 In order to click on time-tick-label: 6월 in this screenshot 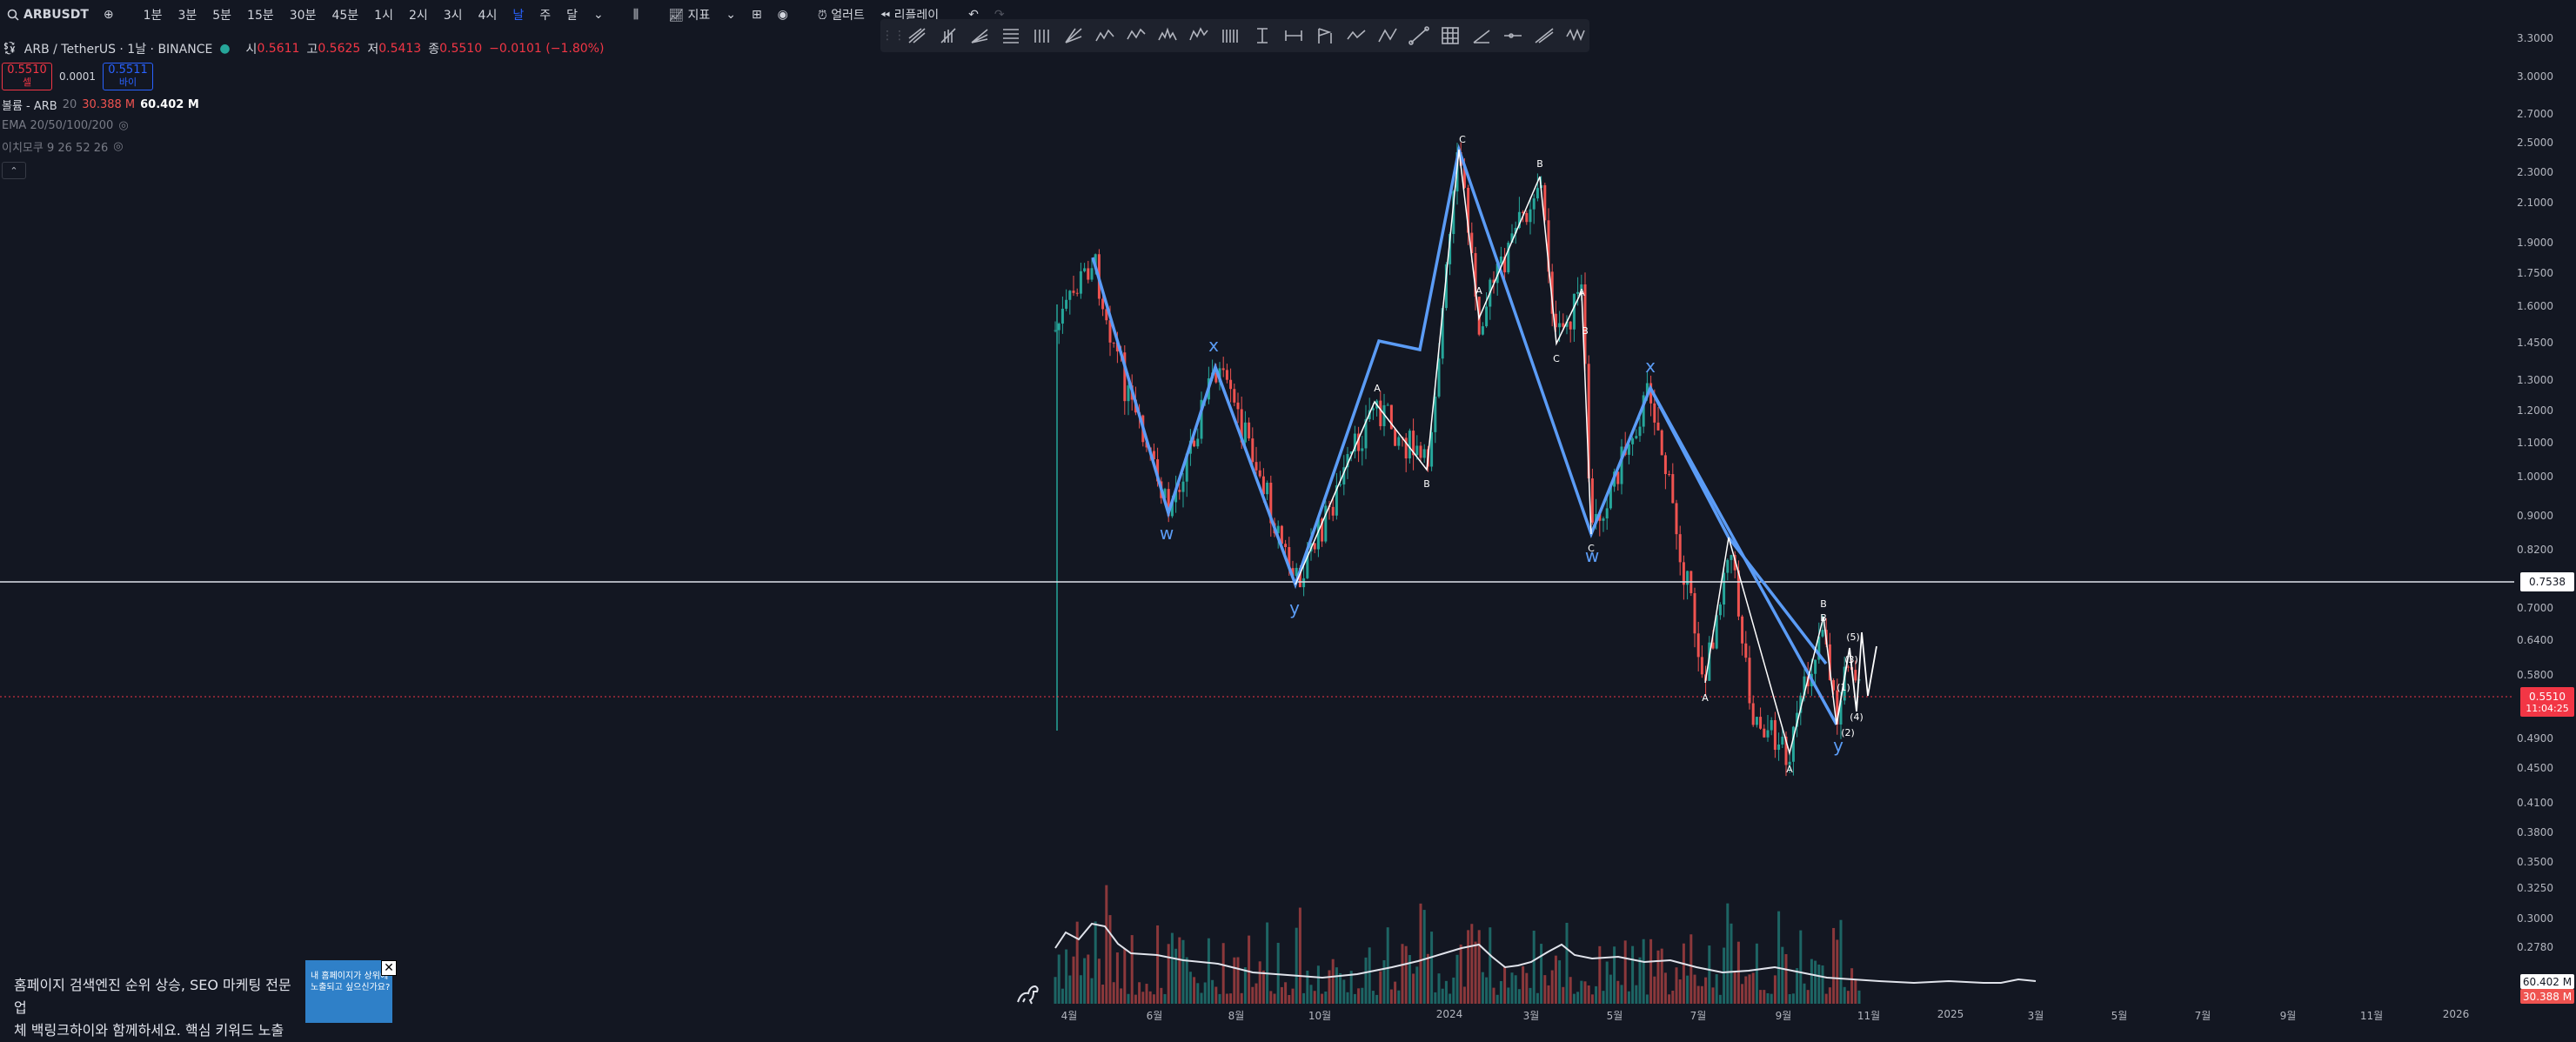, I will do `click(1154, 1016)`.